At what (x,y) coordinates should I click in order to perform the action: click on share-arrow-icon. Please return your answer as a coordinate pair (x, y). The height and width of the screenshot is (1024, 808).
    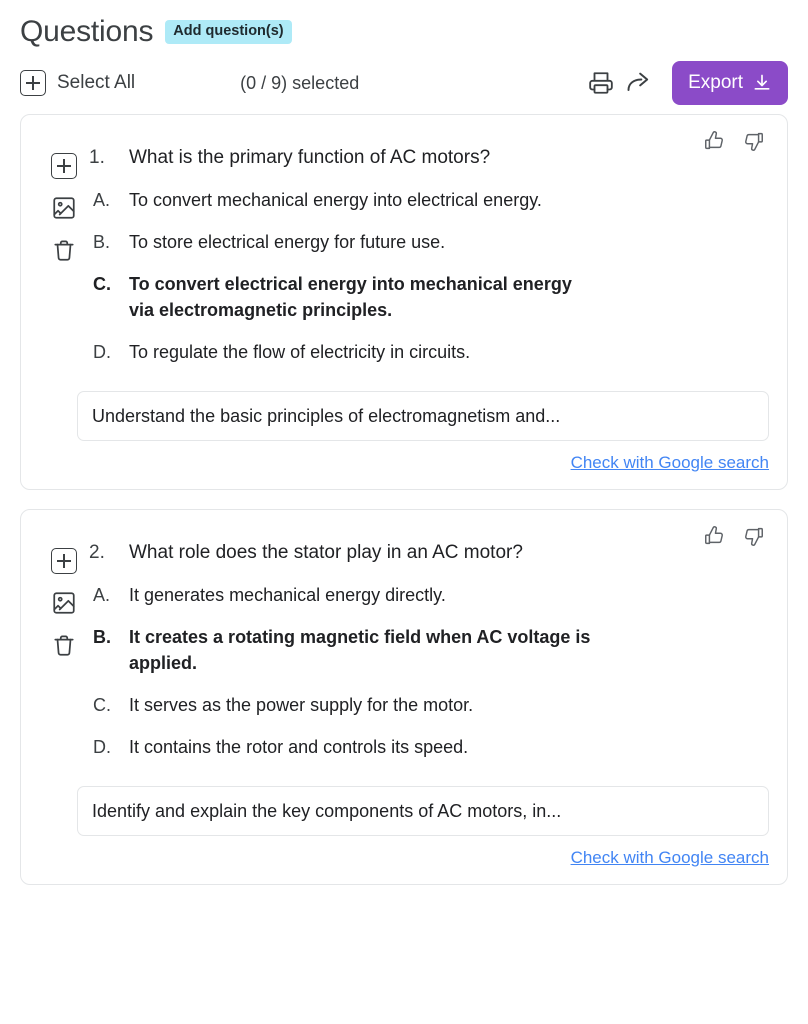
    Looking at the image, I should click on (638, 81).